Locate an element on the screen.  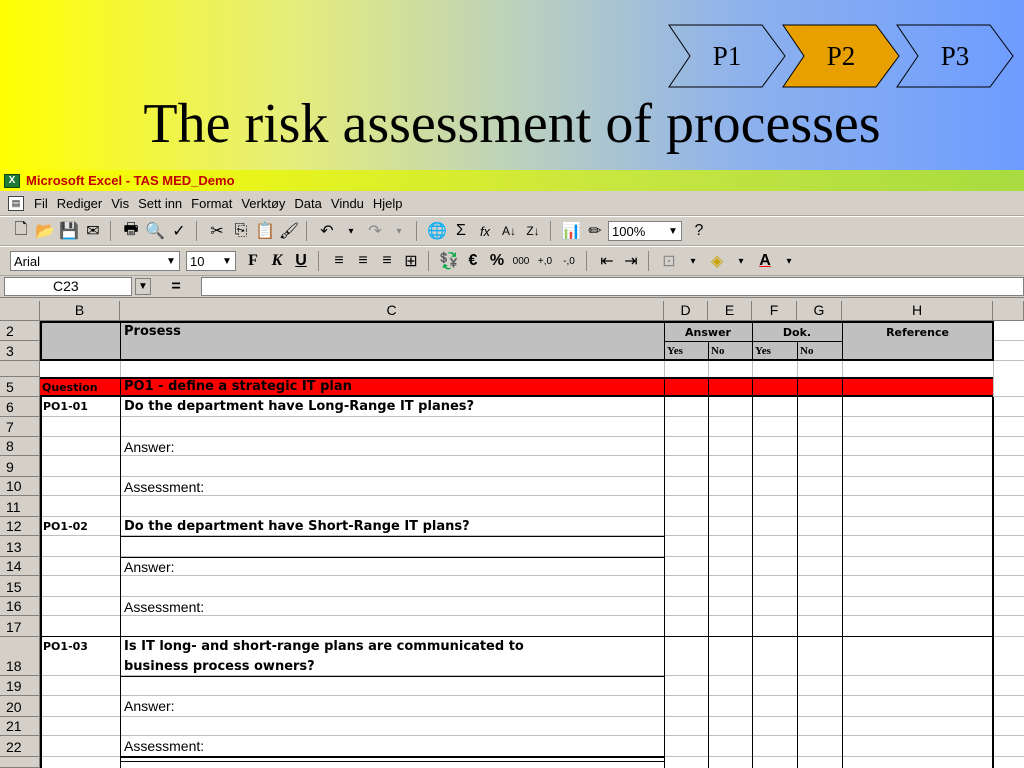
align-left-icon: ≡ is located at coordinates (339, 261).